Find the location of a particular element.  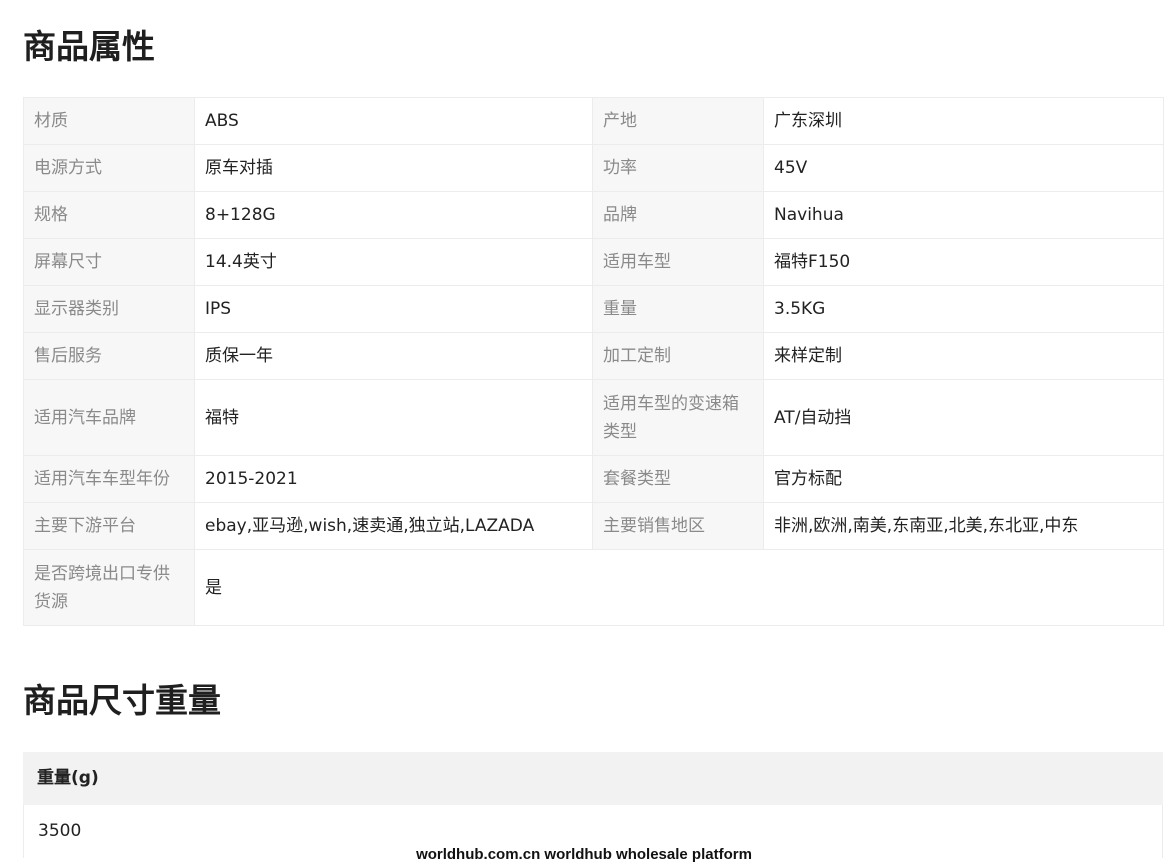

attribute-name: 套餐类型 is located at coordinates (678, 479).